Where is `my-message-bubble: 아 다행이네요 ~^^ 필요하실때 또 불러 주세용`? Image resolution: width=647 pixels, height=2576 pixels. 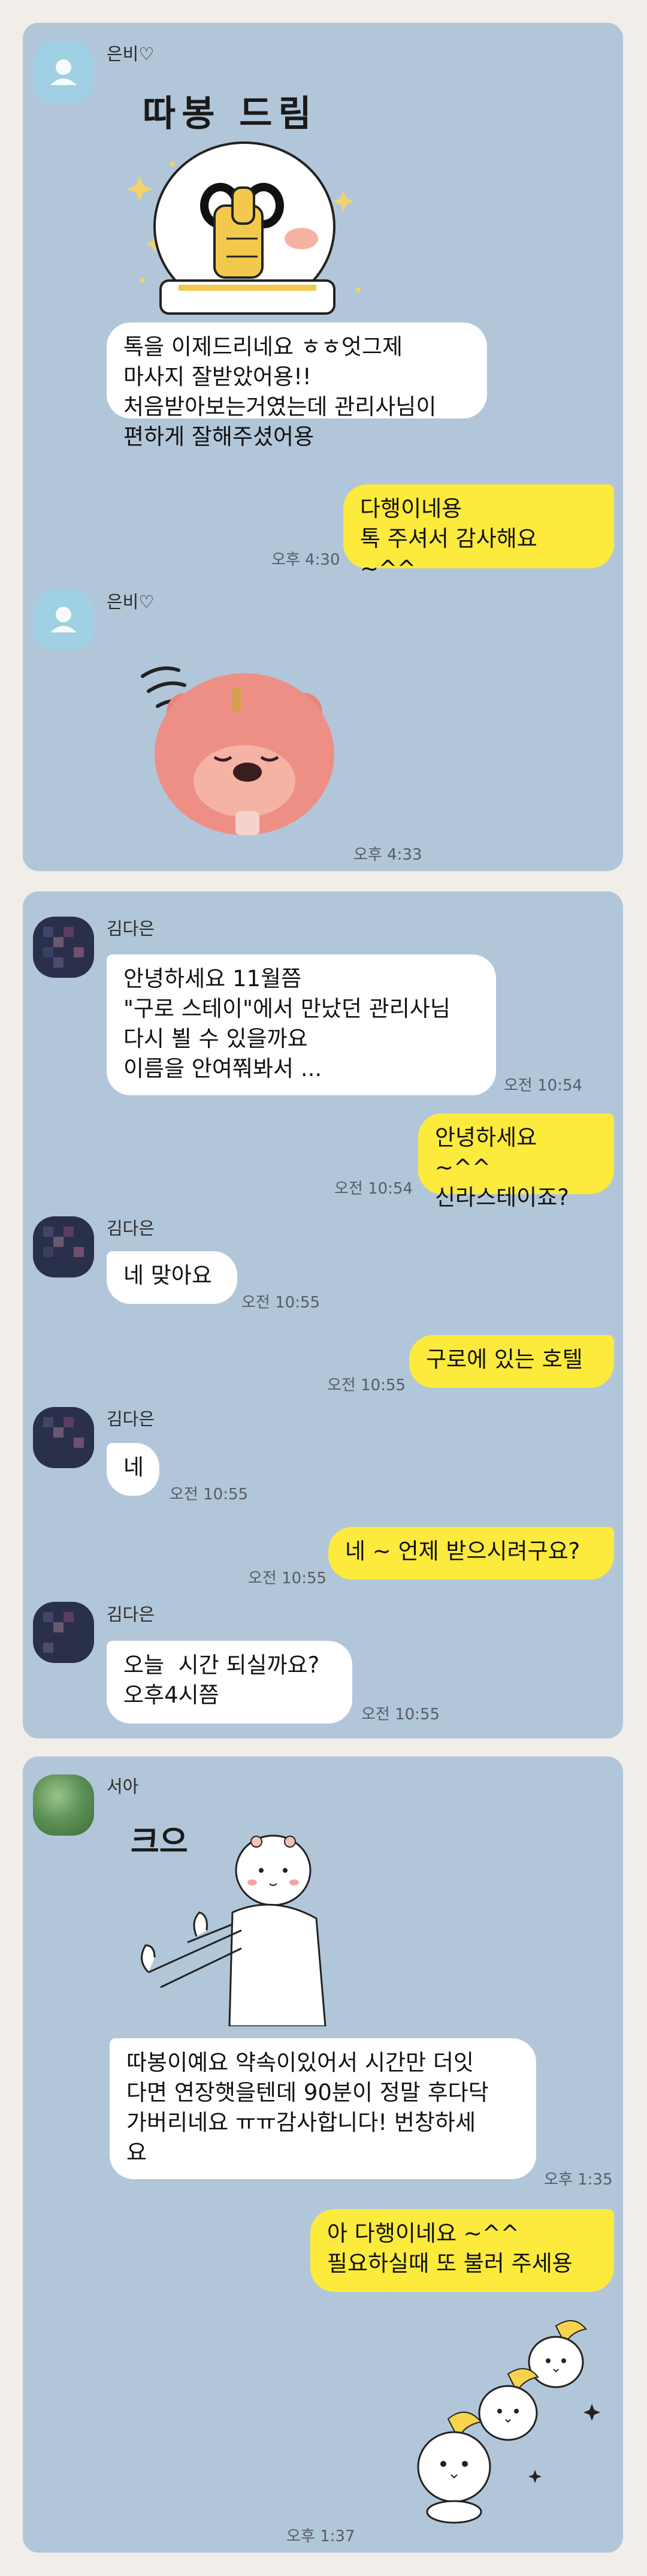
my-message-bubble: 아 다행이네요 ~^^ 필요하실때 또 불러 주세용 is located at coordinates (462, 2250).